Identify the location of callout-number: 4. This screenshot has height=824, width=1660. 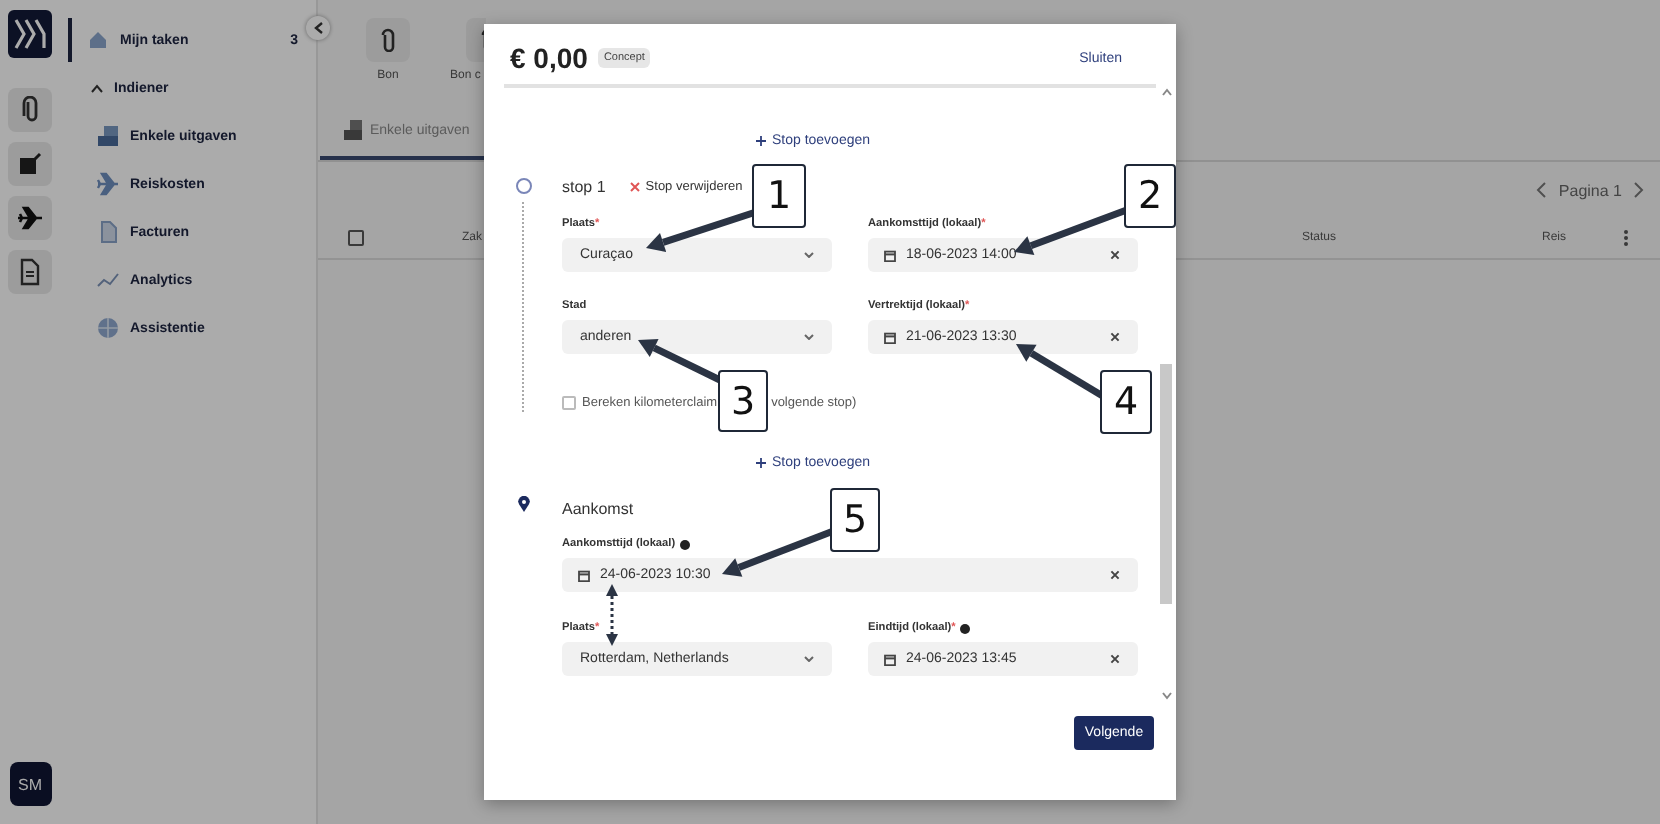
(1126, 402).